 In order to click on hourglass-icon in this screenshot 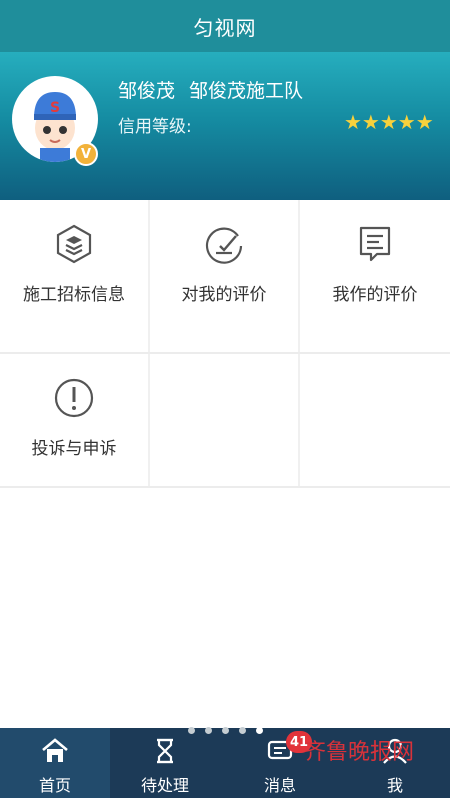, I will do `click(165, 751)`.